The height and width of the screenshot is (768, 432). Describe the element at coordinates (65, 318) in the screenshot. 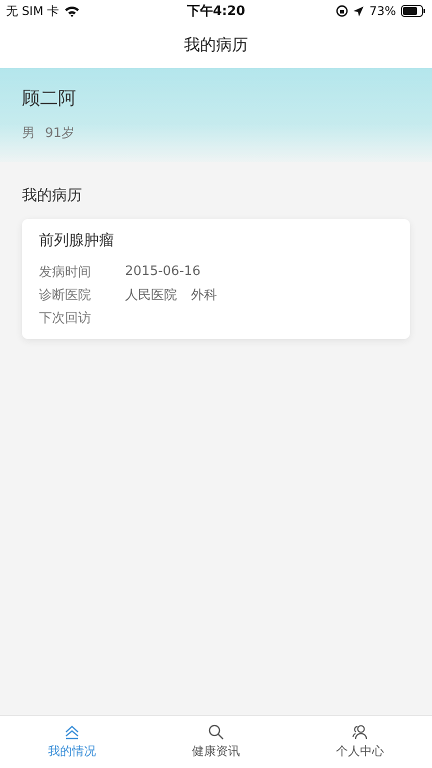

I see `field-label: 下次回访` at that location.